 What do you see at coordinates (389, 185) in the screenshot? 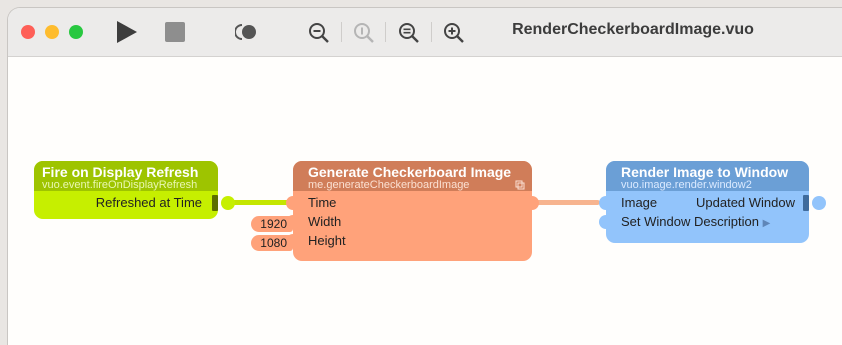
I see `node-class-name: me.generateCheckerboardImage` at bounding box center [389, 185].